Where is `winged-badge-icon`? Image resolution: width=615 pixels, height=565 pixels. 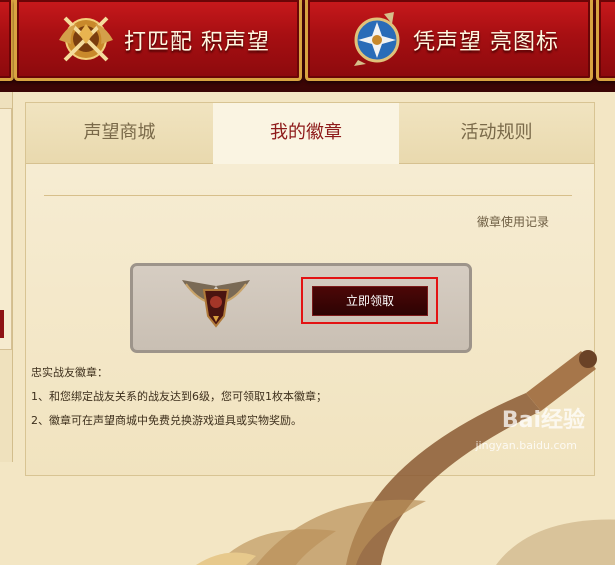 winged-badge-icon is located at coordinates (216, 304).